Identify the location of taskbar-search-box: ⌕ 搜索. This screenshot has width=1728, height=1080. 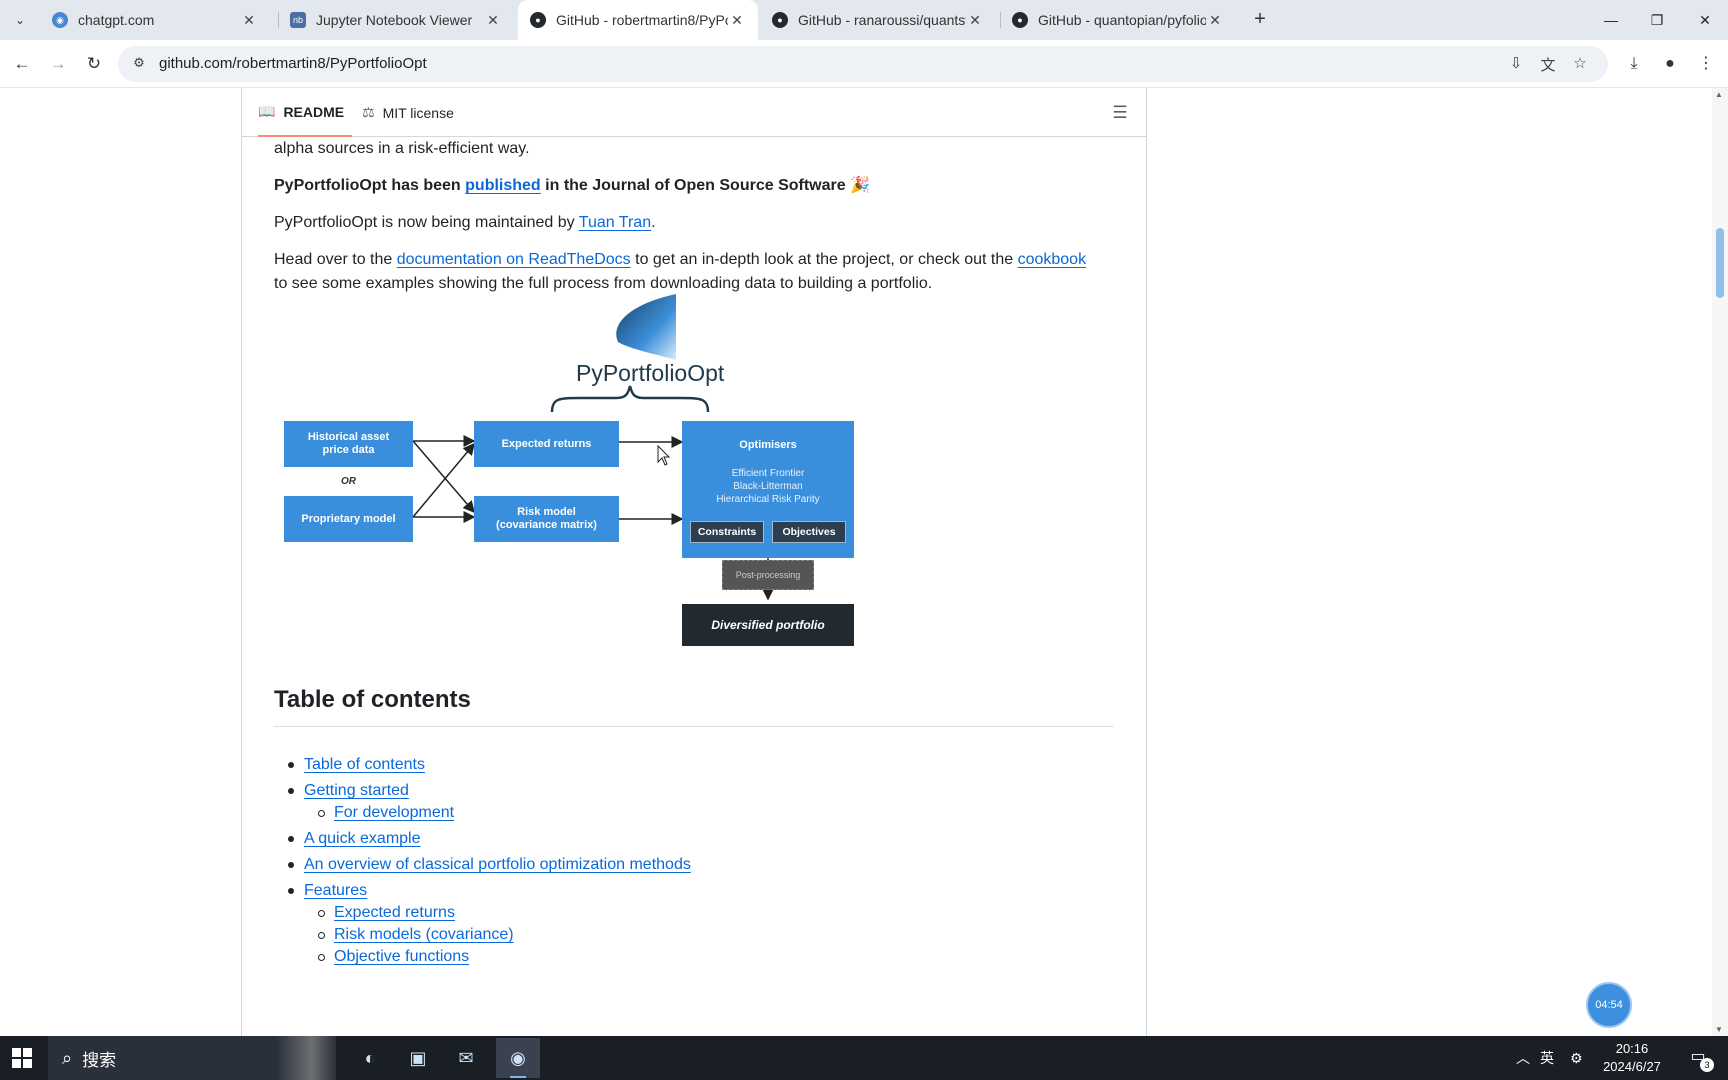
(192, 1058).